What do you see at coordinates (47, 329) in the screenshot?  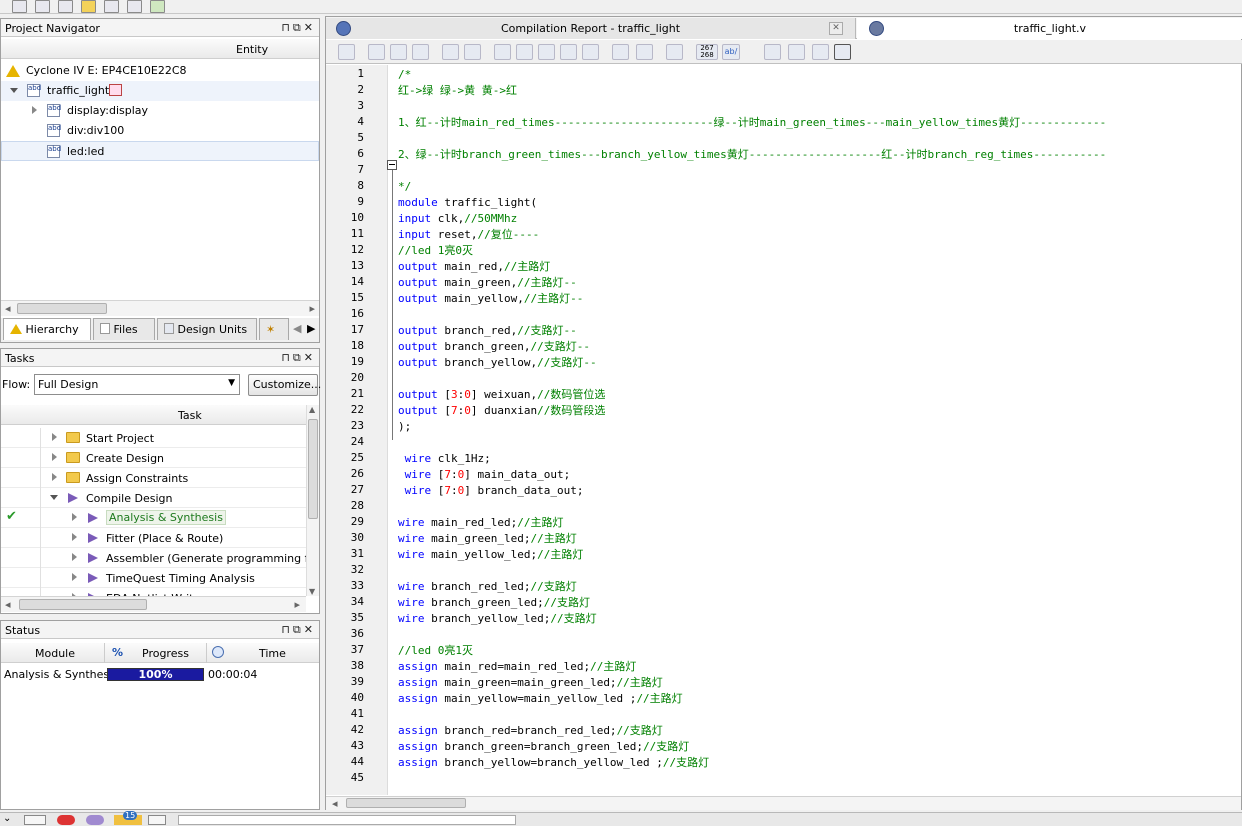 I see `tab-hierarchy: Hierarchy` at bounding box center [47, 329].